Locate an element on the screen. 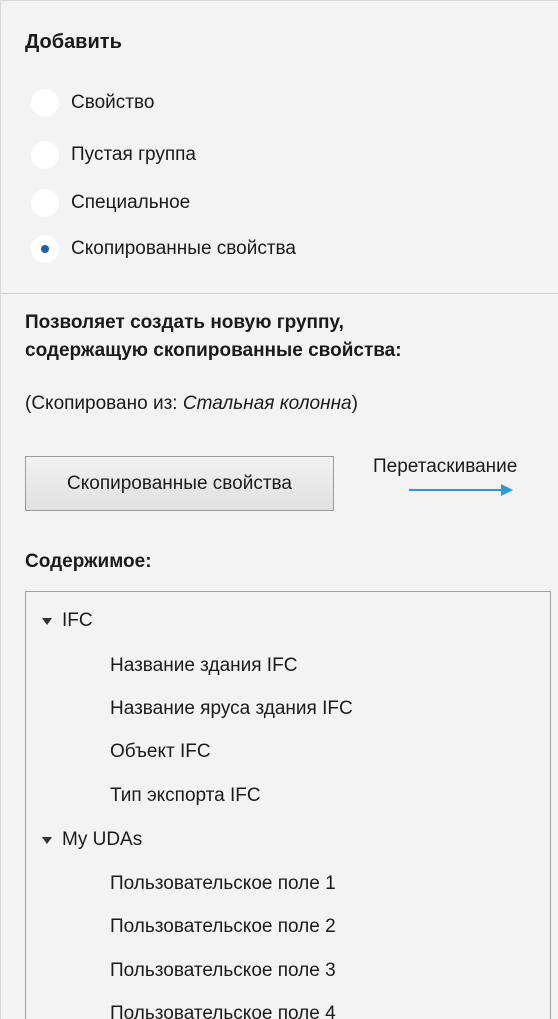 The height and width of the screenshot is (1019, 558). copied-properties-button: Скопированные свойства is located at coordinates (179, 483).